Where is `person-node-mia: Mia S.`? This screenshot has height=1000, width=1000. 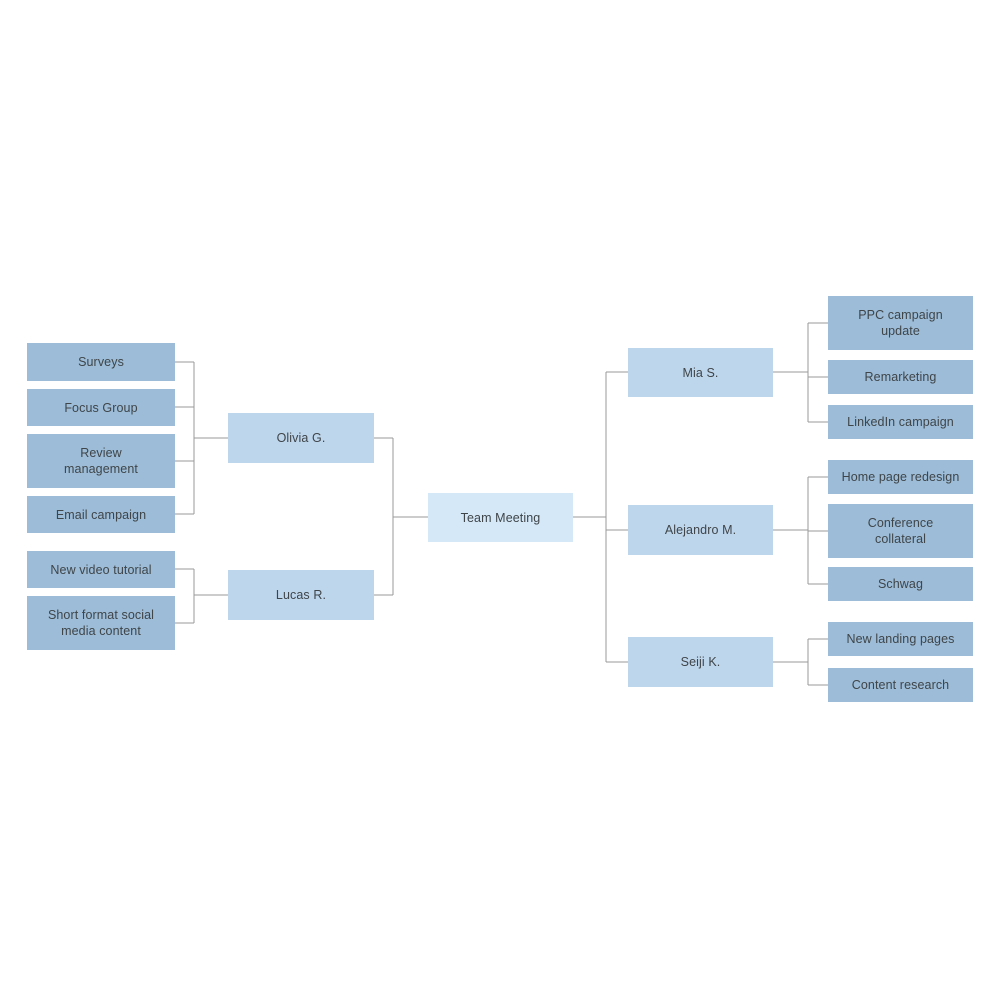 person-node-mia: Mia S. is located at coordinates (700, 372).